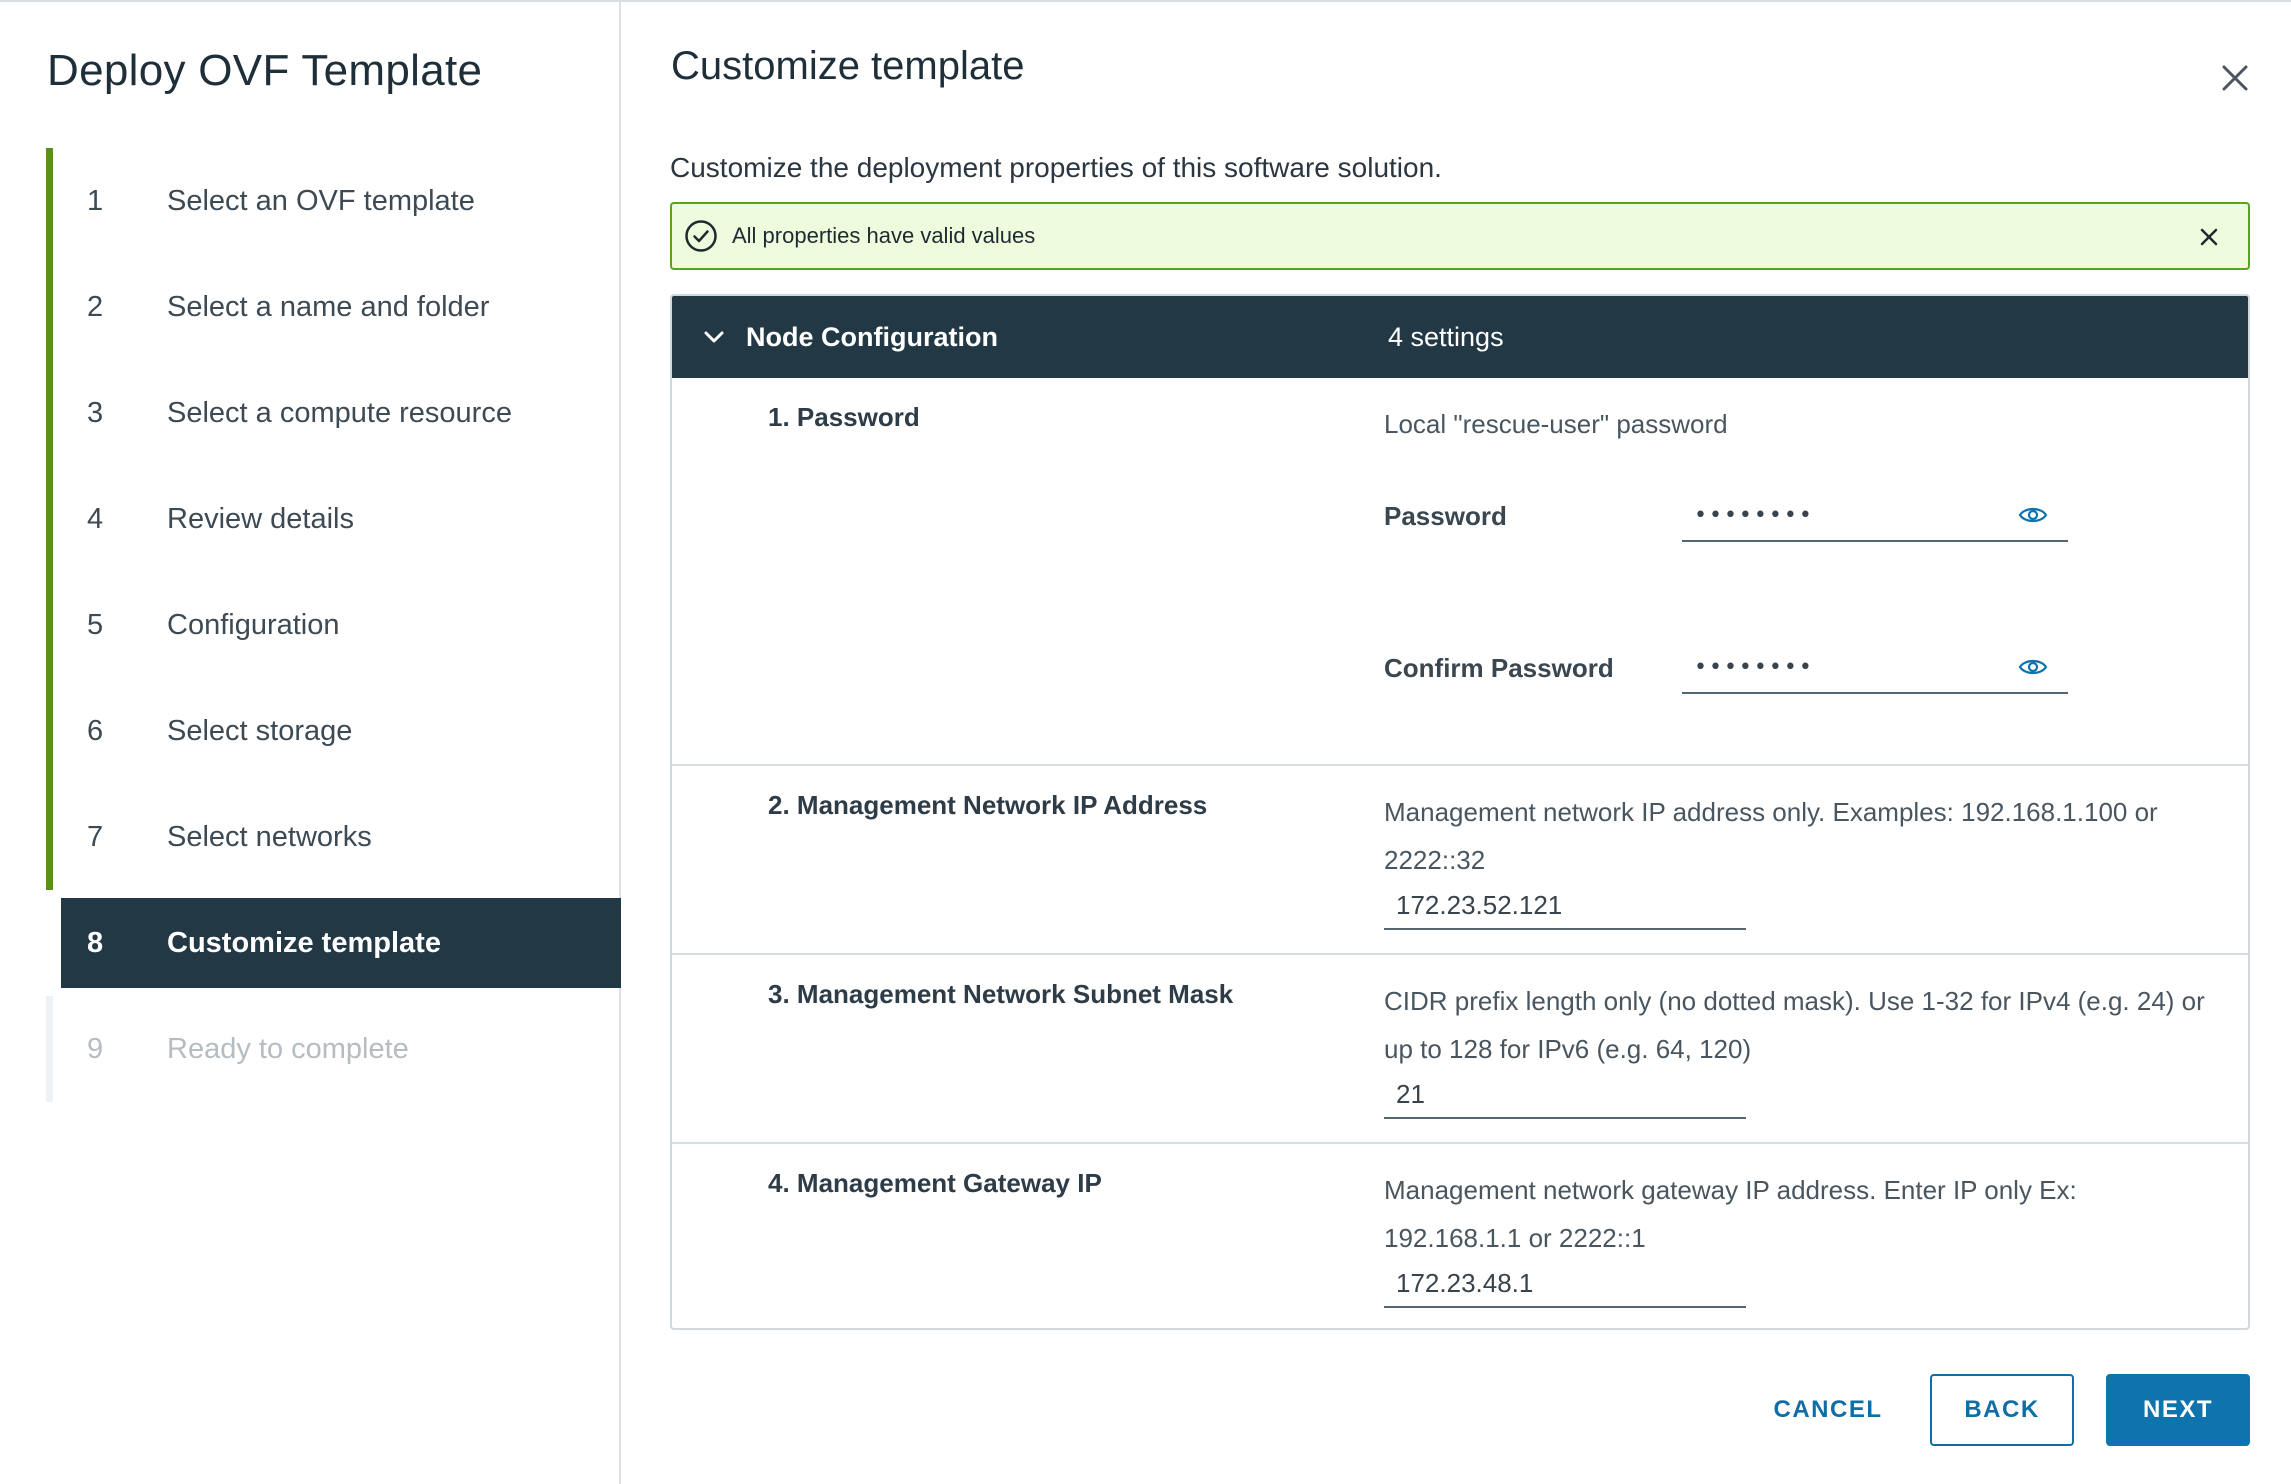  Describe the element at coordinates (1565, 1284) in the screenshot. I see `gateway-ip-input` at that location.